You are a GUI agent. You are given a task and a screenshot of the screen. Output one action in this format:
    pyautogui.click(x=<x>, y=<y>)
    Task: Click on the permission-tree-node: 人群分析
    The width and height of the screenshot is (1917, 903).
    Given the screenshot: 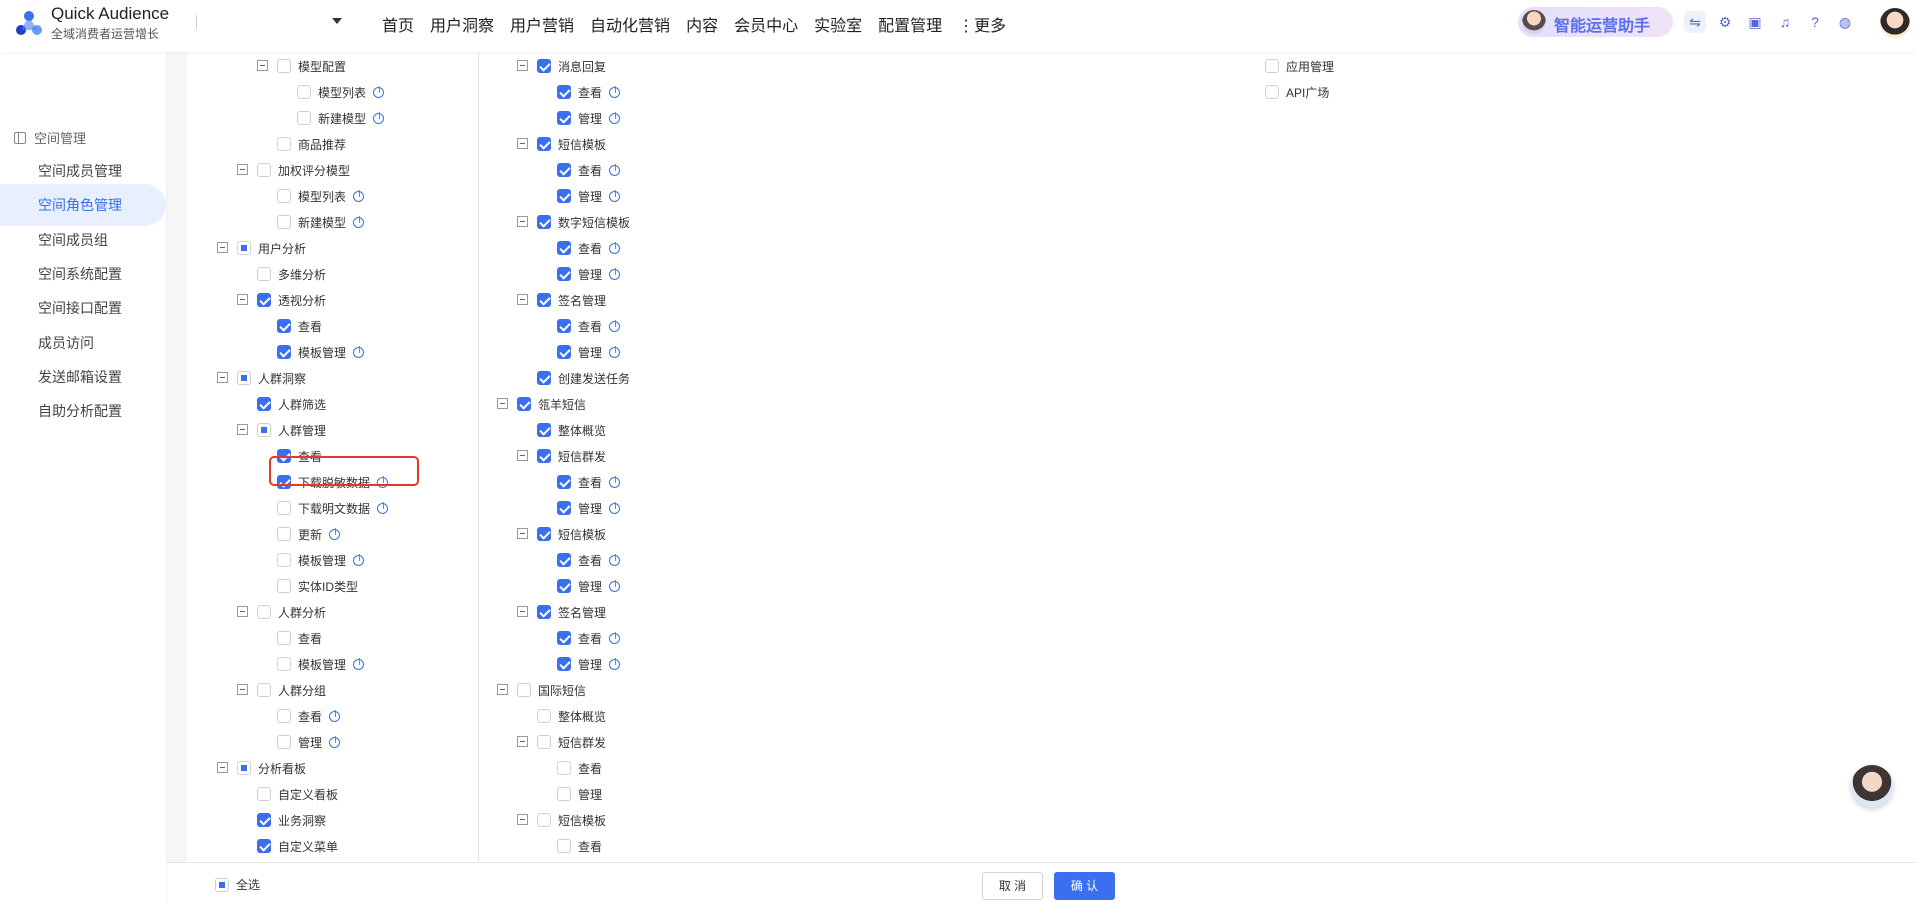 What is the action you would take?
    pyautogui.click(x=291, y=612)
    